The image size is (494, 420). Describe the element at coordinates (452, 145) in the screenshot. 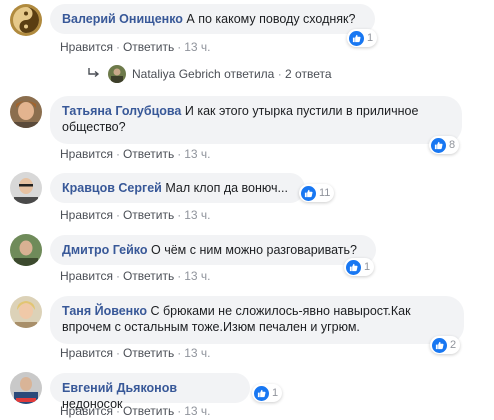

I see `reaction-number: 8` at that location.